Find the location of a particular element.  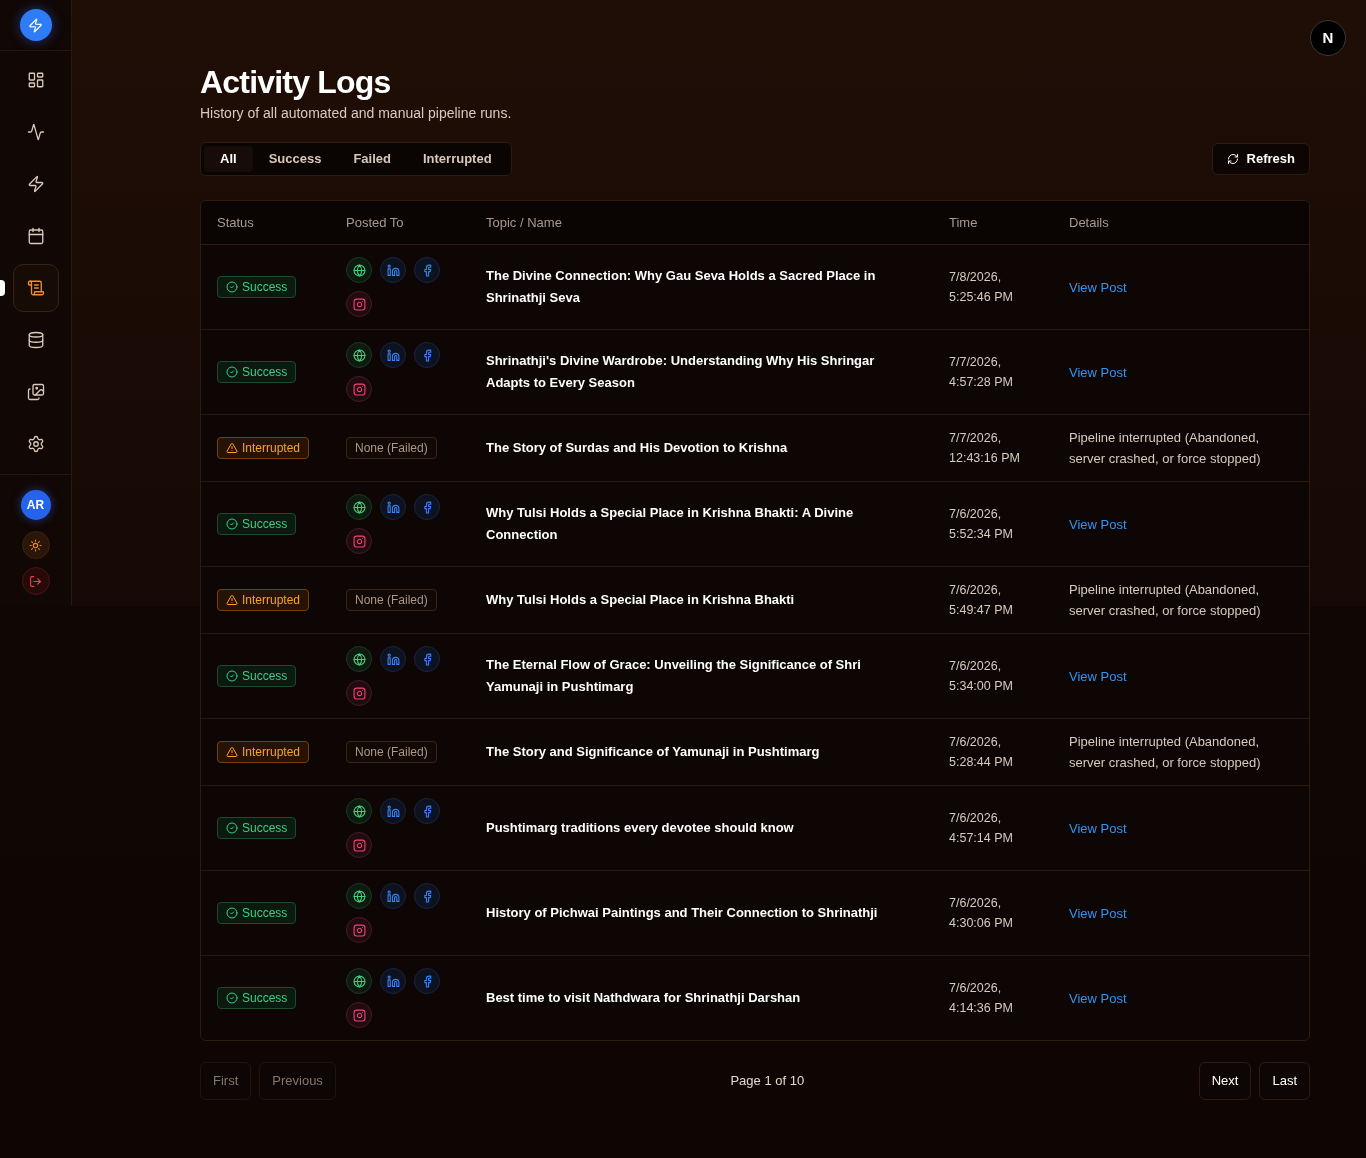

page-indicator: Page 1 of 10 is located at coordinates (767, 1081).